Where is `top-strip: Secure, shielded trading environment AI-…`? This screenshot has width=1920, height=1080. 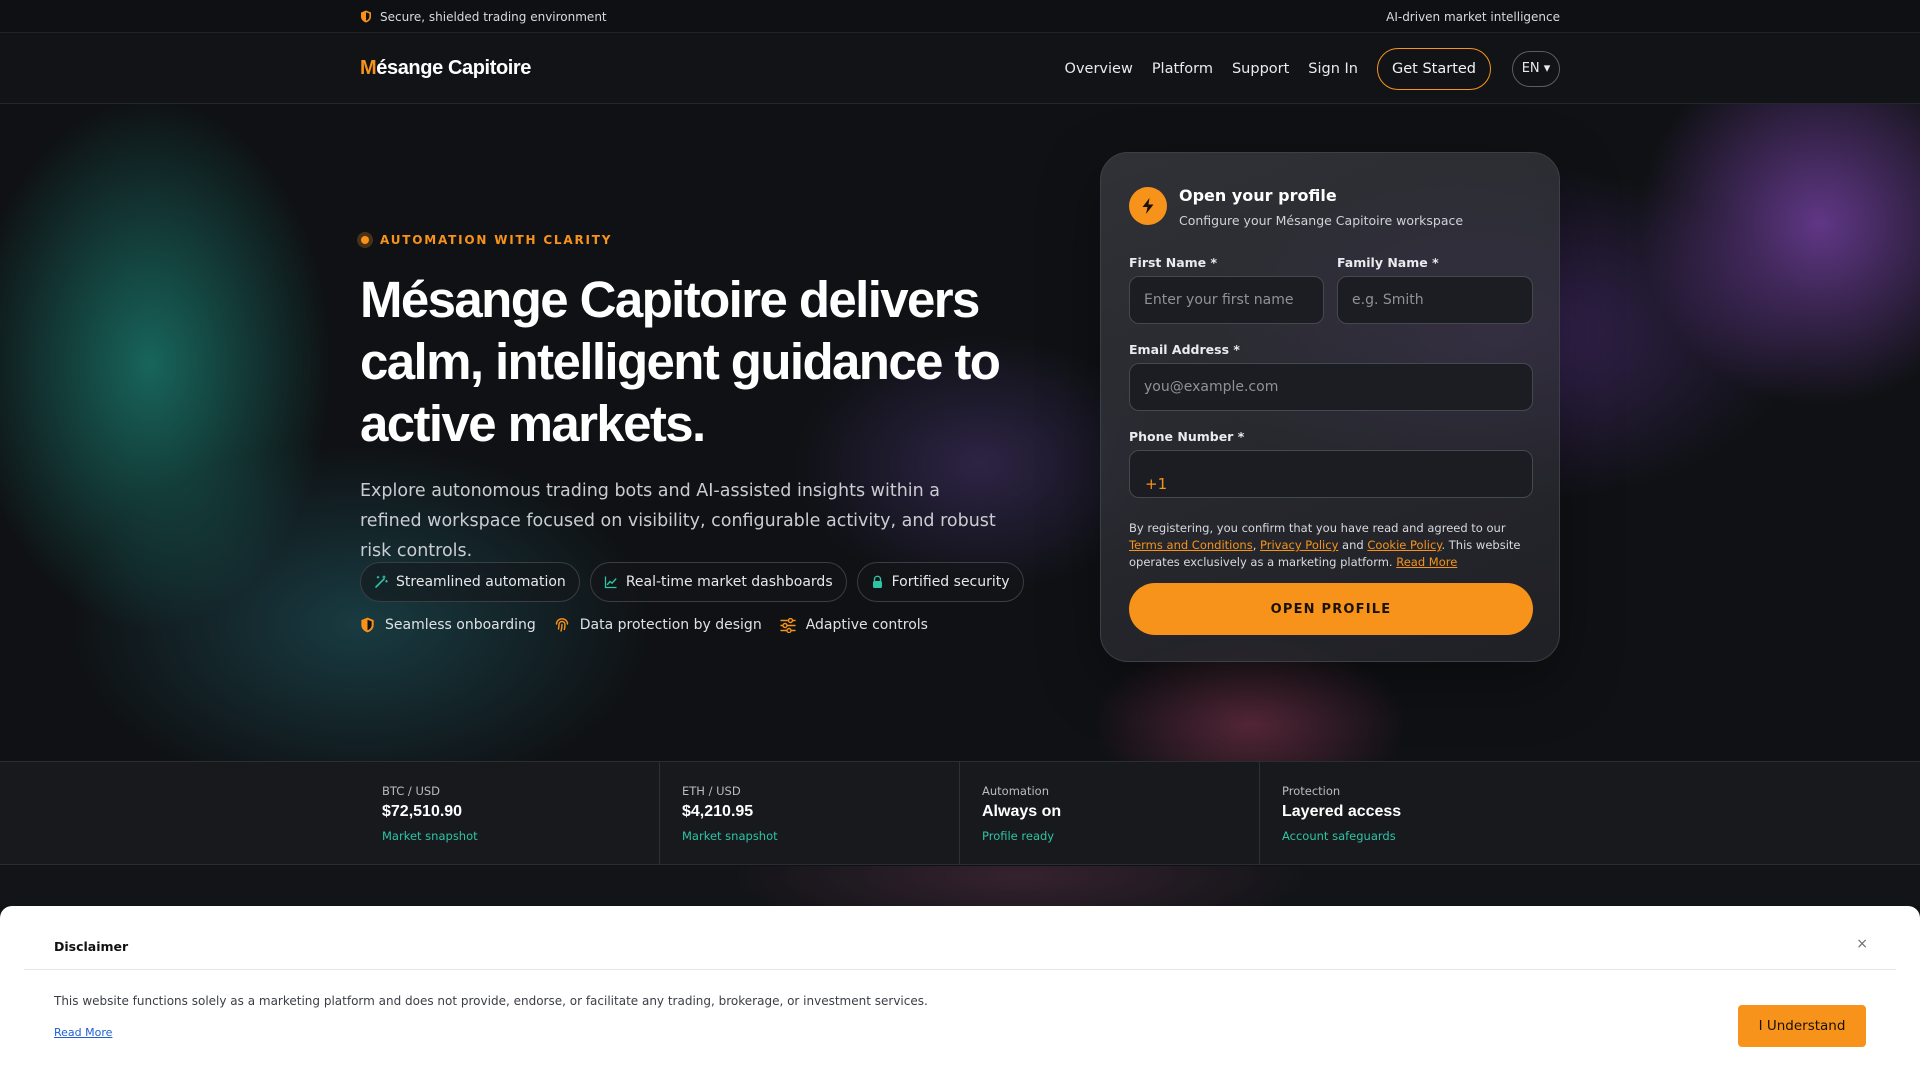 top-strip: Secure, shielded trading environment AI-… is located at coordinates (960, 16).